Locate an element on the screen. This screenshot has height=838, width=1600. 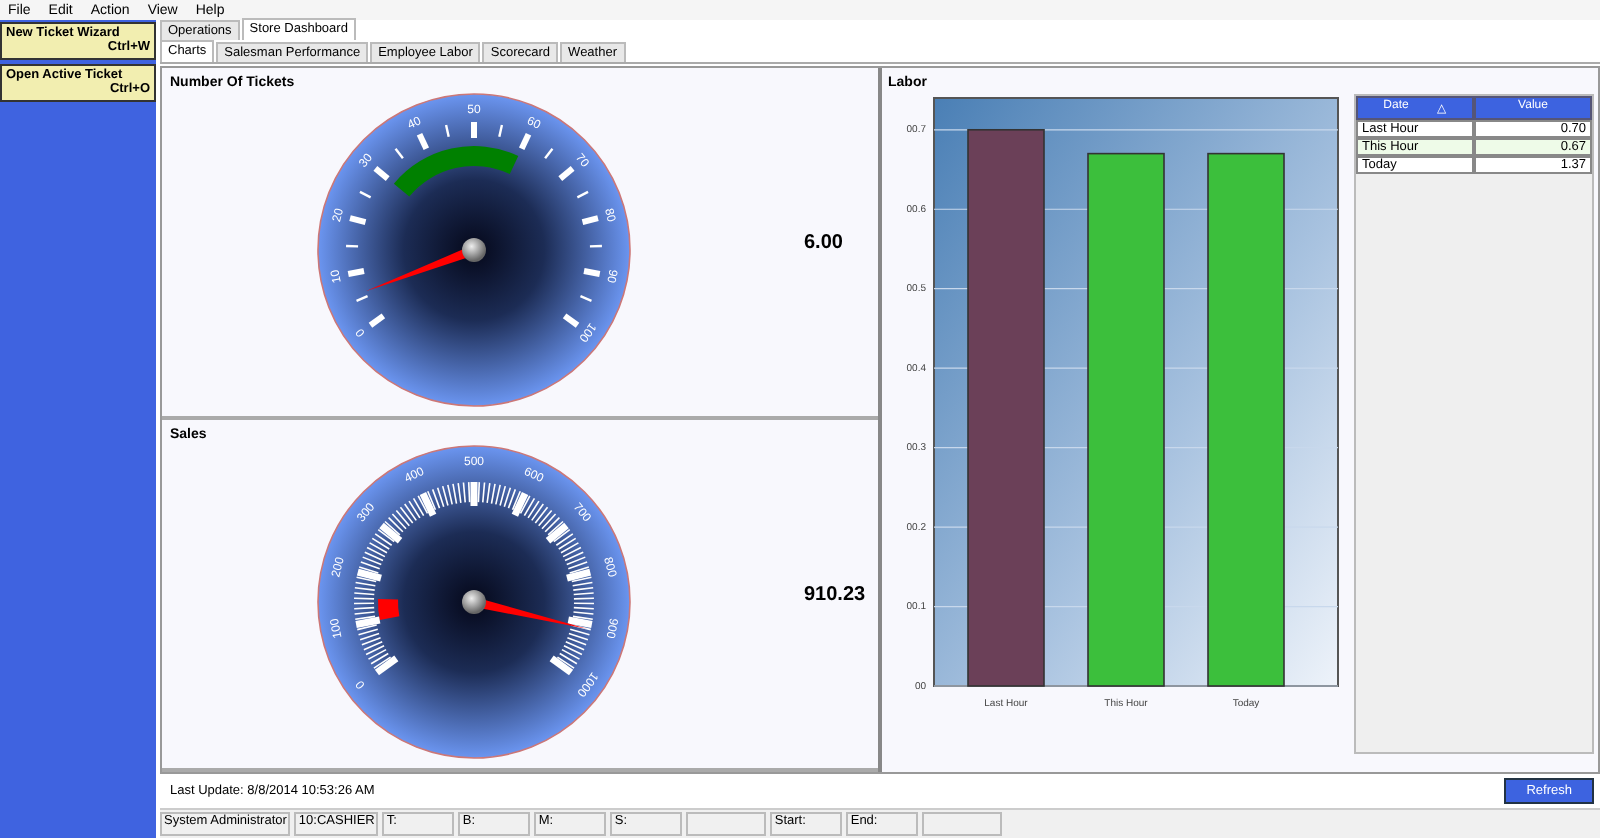
gauge-reading: 6.00 is located at coordinates (823, 242).